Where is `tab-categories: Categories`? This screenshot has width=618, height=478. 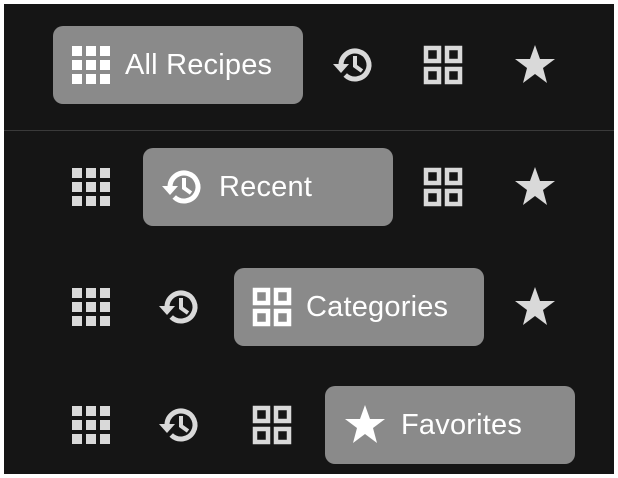
tab-categories: Categories is located at coordinates (359, 307).